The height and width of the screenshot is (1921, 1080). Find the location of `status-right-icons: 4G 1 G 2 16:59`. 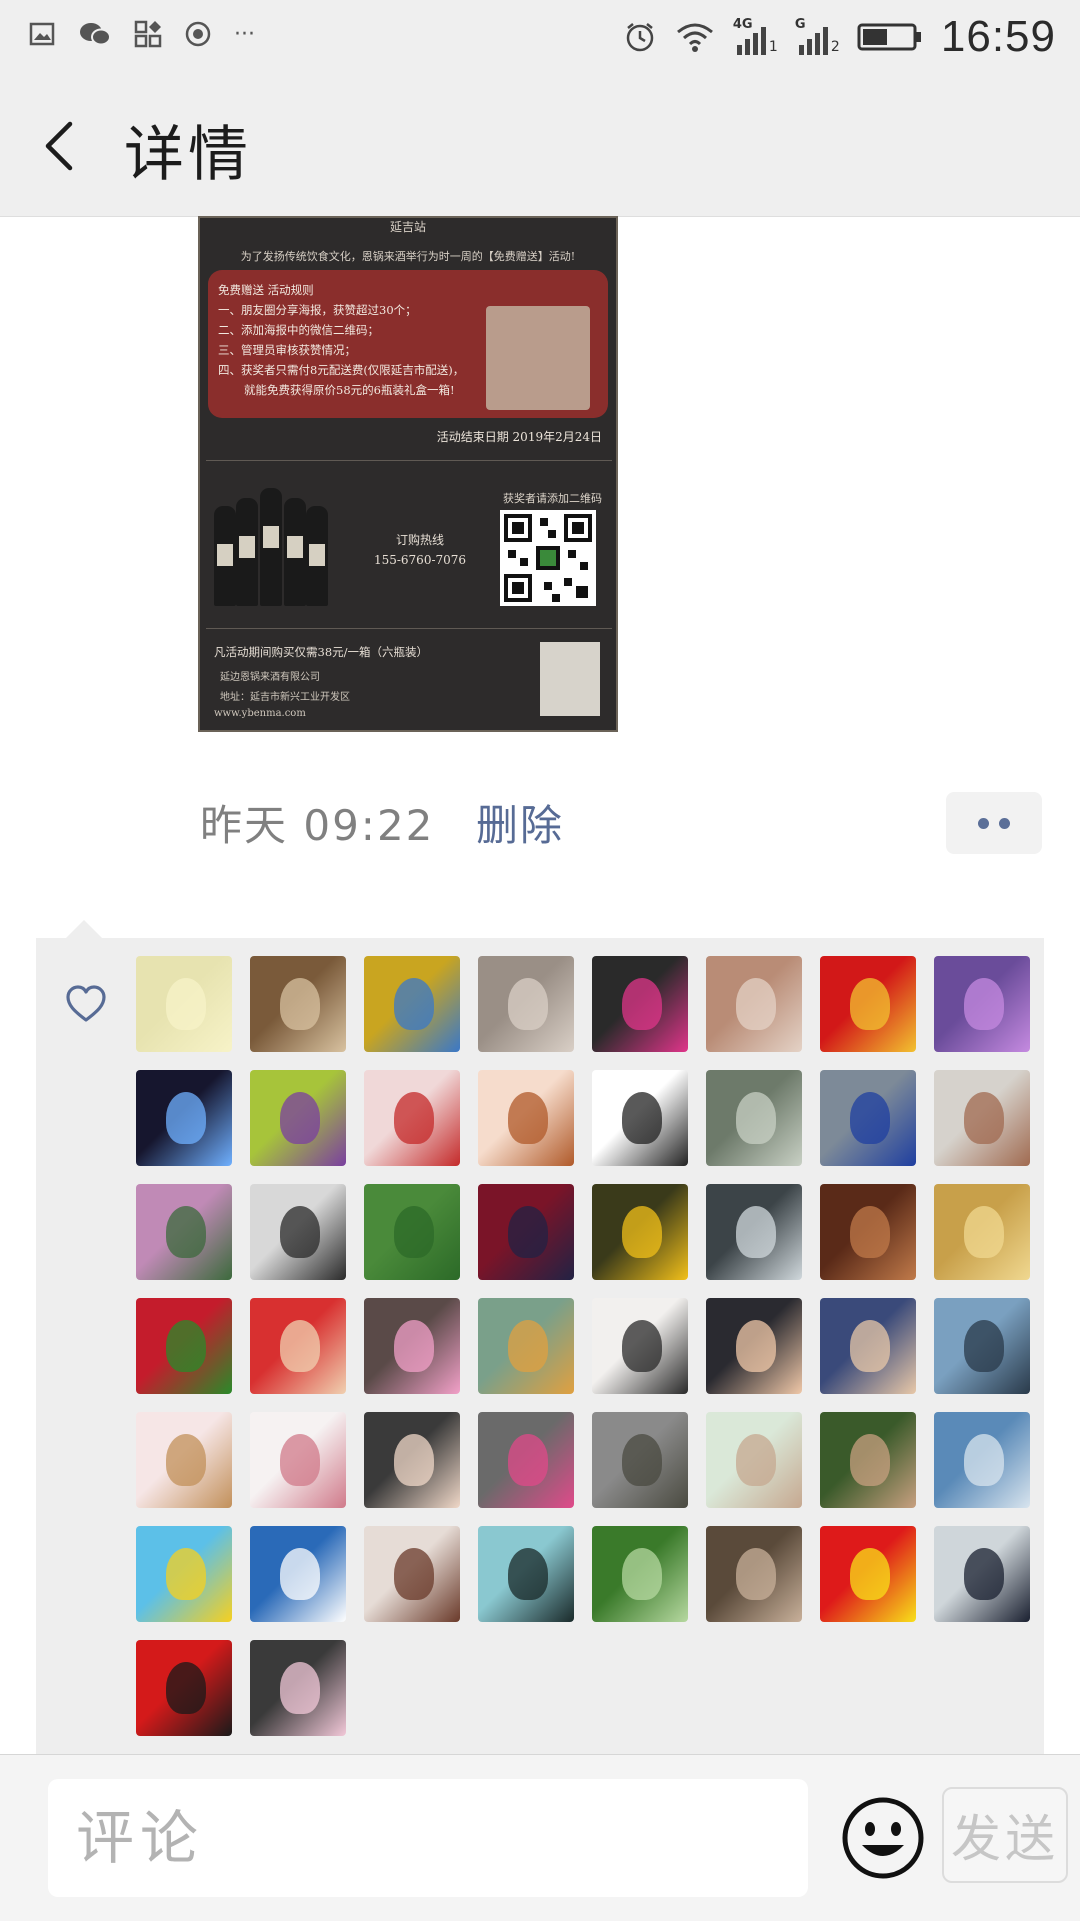

status-right-icons: 4G 1 G 2 16:59 is located at coordinates (839, 37).